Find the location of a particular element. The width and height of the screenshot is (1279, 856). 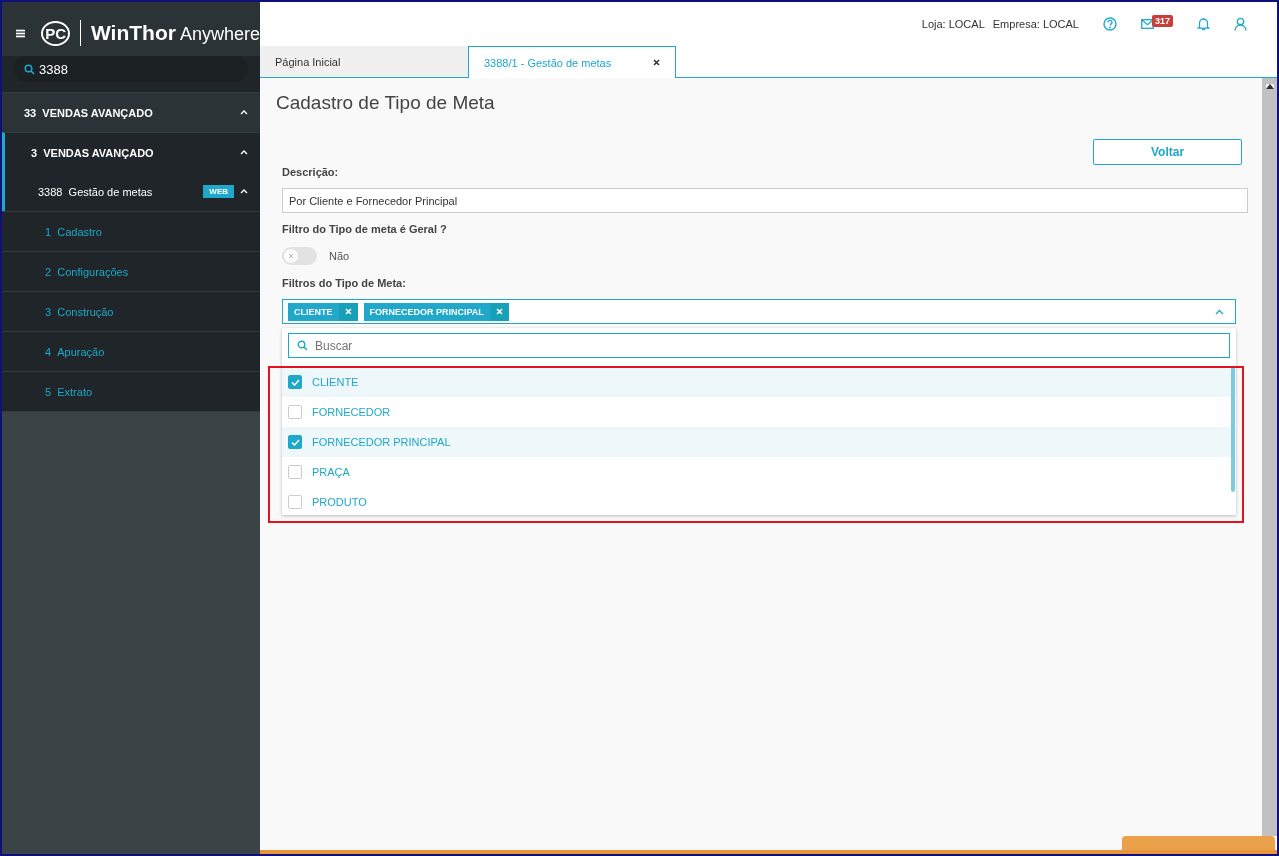

option-item: FORNECEDOR is located at coordinates (759, 412).